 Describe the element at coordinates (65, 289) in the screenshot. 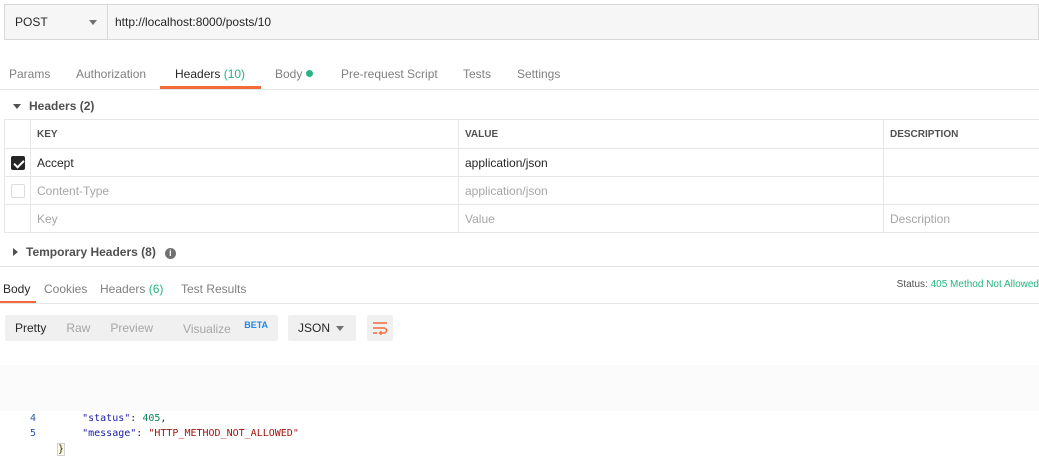

I see `tab-response-cookies: Cookies` at that location.